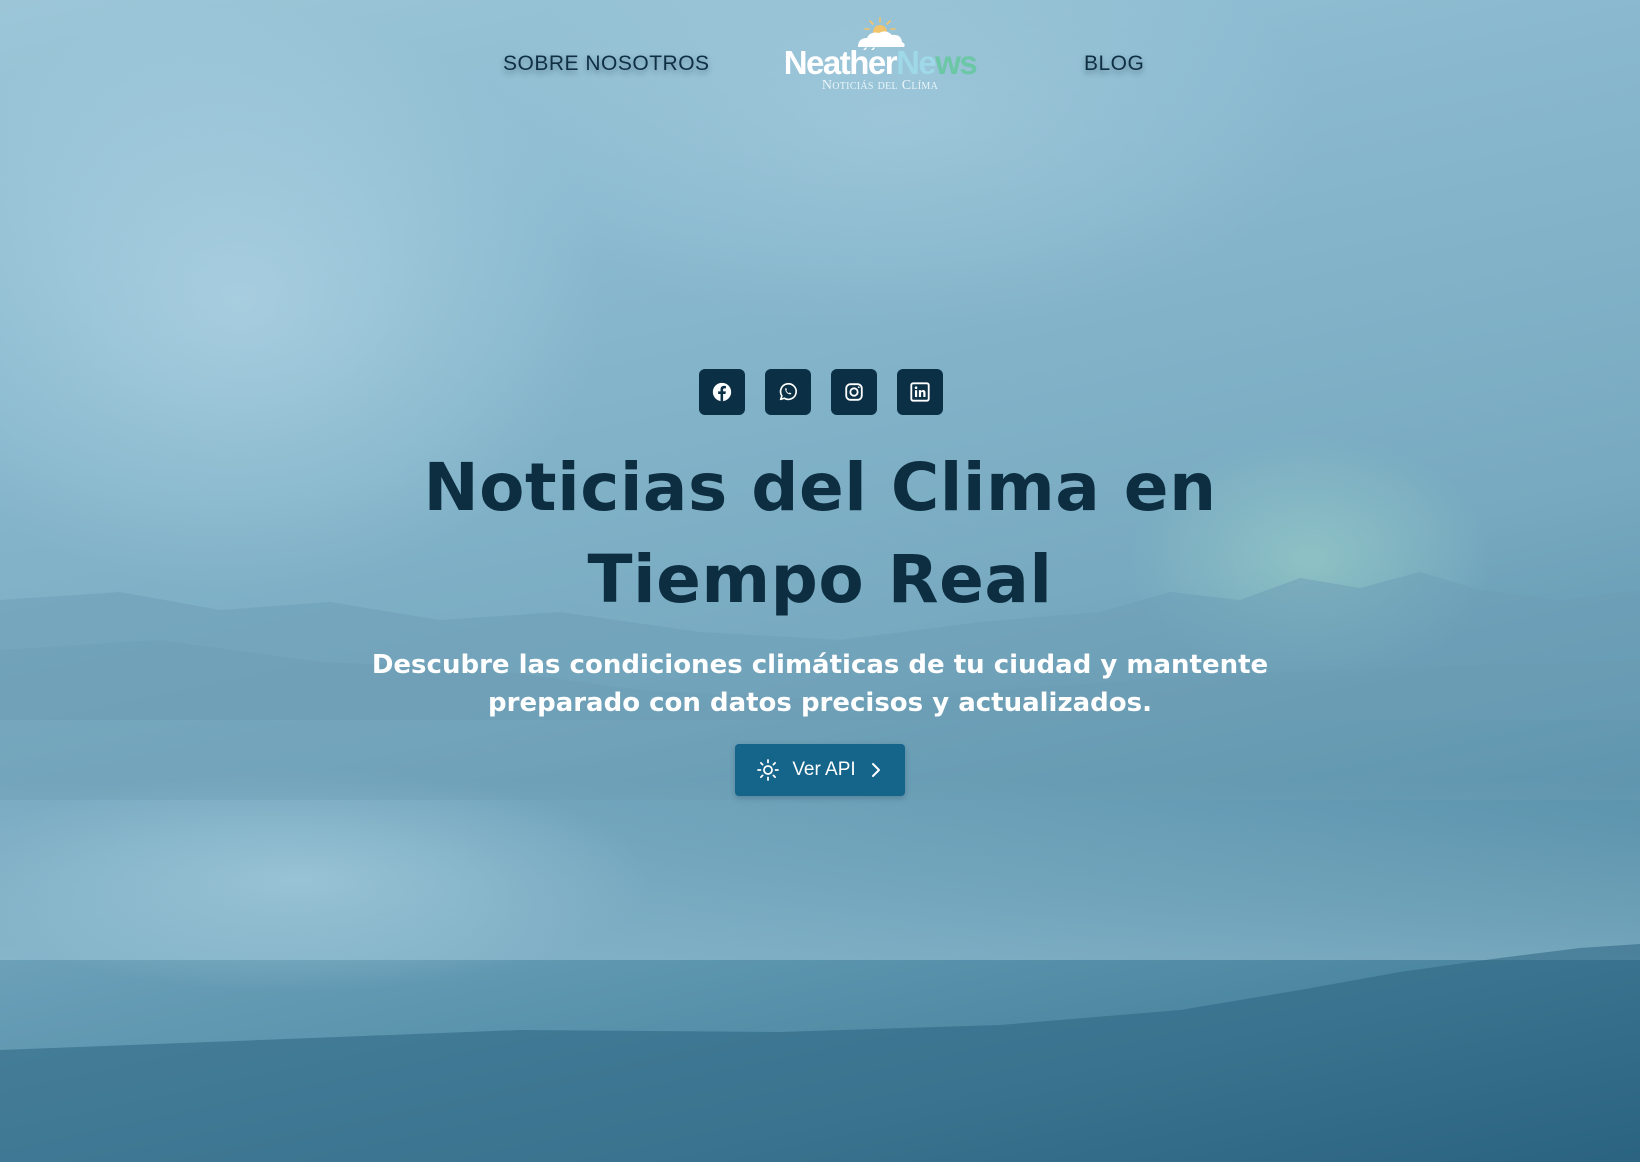  Describe the element at coordinates (876, 770) in the screenshot. I see `chevron-right-icon` at that location.